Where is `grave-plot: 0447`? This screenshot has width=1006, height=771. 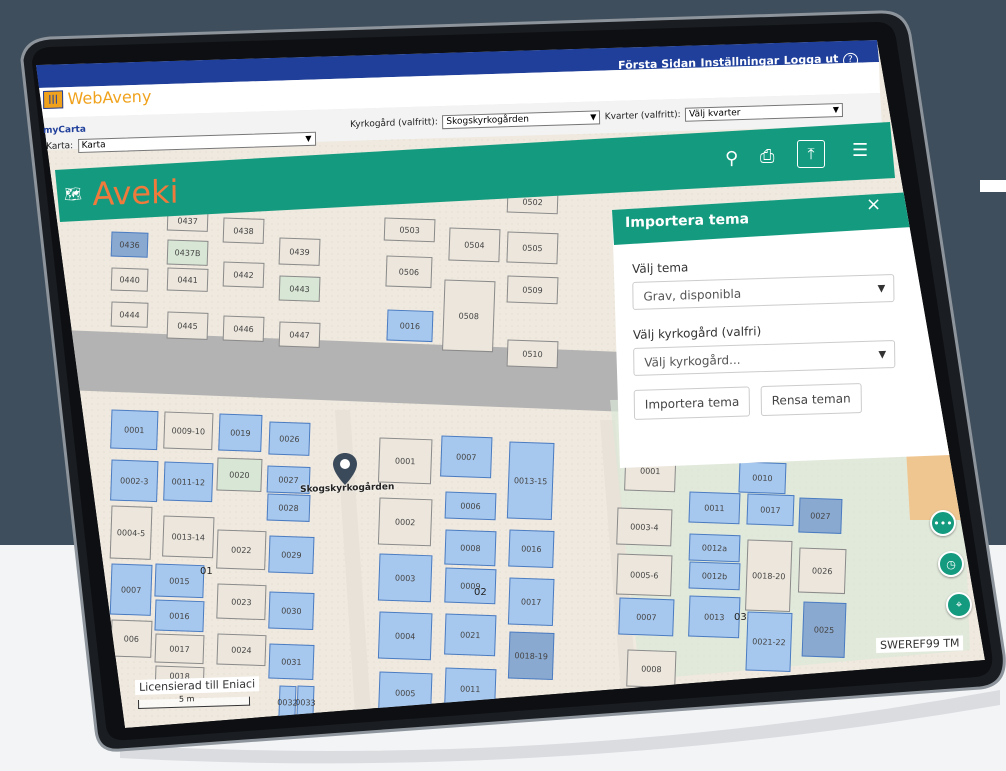
grave-plot: 0447 is located at coordinates (299, 334).